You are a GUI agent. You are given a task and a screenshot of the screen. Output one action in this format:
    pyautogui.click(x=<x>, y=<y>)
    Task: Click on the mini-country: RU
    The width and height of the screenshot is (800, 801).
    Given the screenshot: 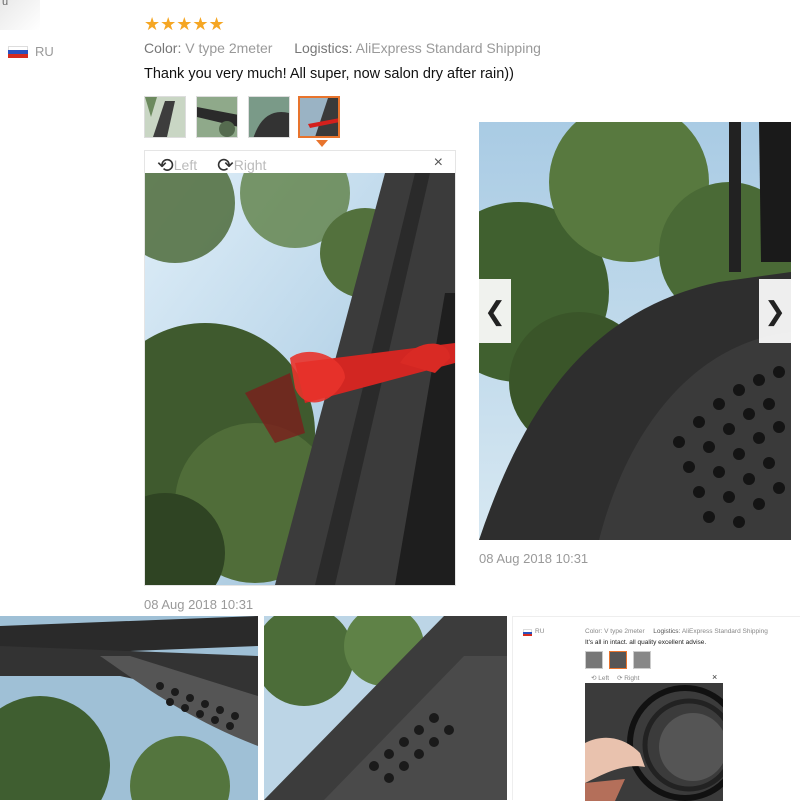 What is the action you would take?
    pyautogui.click(x=540, y=631)
    